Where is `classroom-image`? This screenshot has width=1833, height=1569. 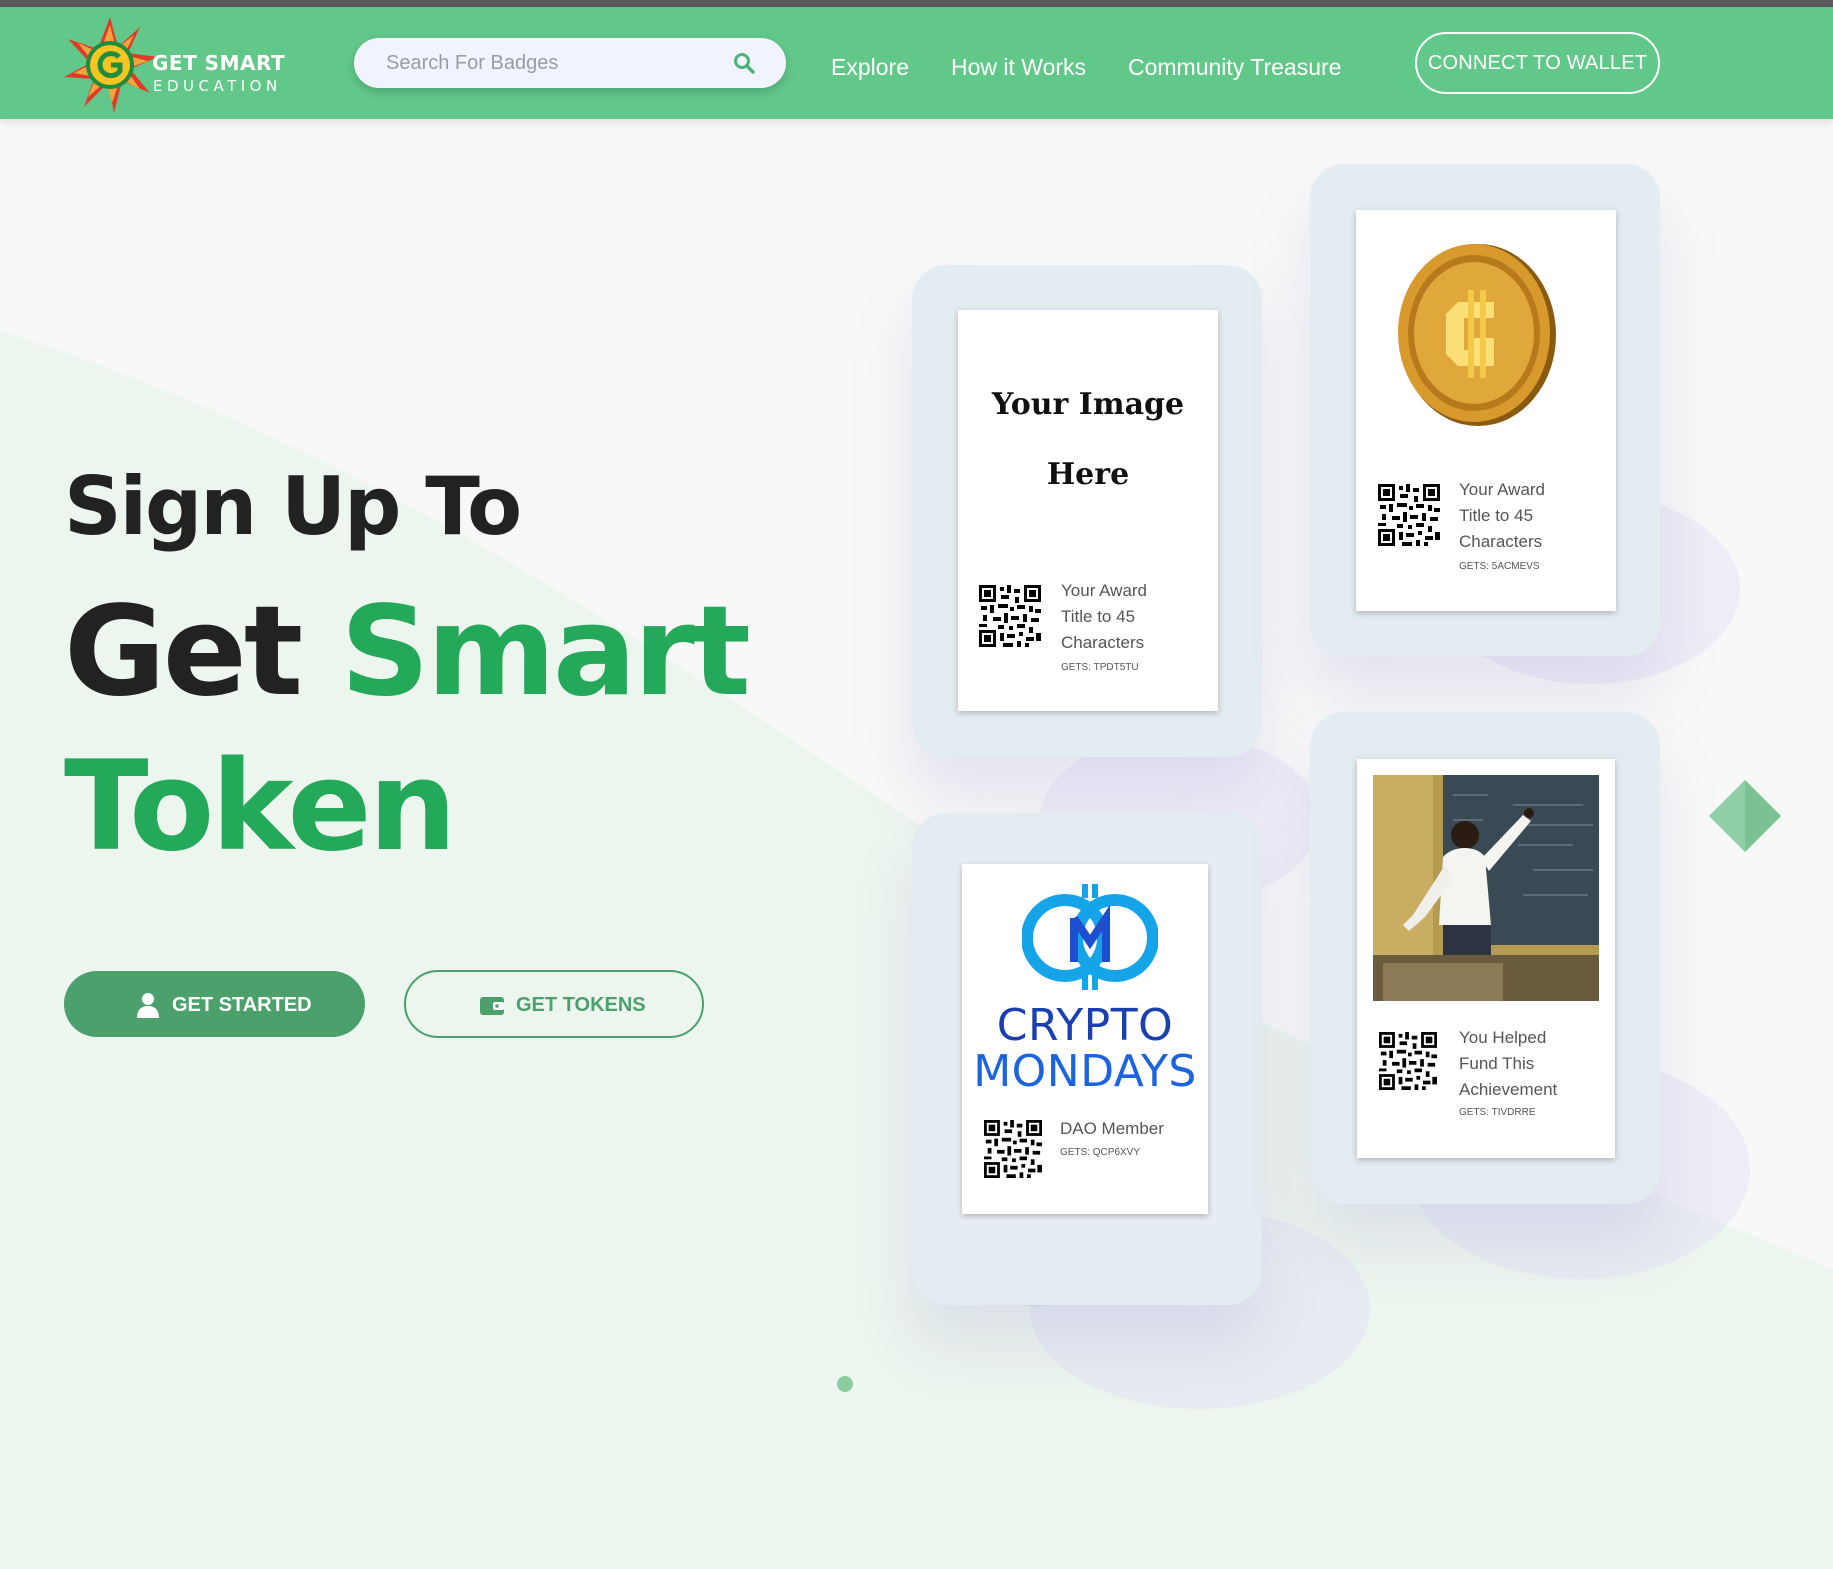
classroom-image is located at coordinates (1486, 888).